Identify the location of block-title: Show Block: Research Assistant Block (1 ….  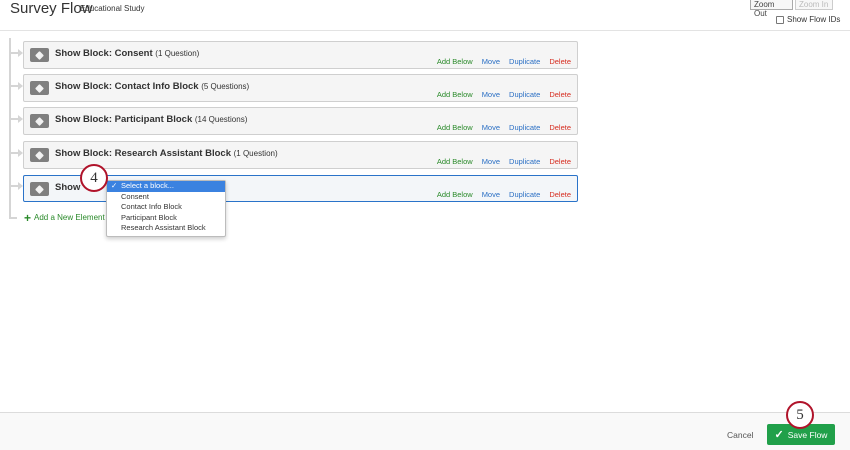
(166, 153).